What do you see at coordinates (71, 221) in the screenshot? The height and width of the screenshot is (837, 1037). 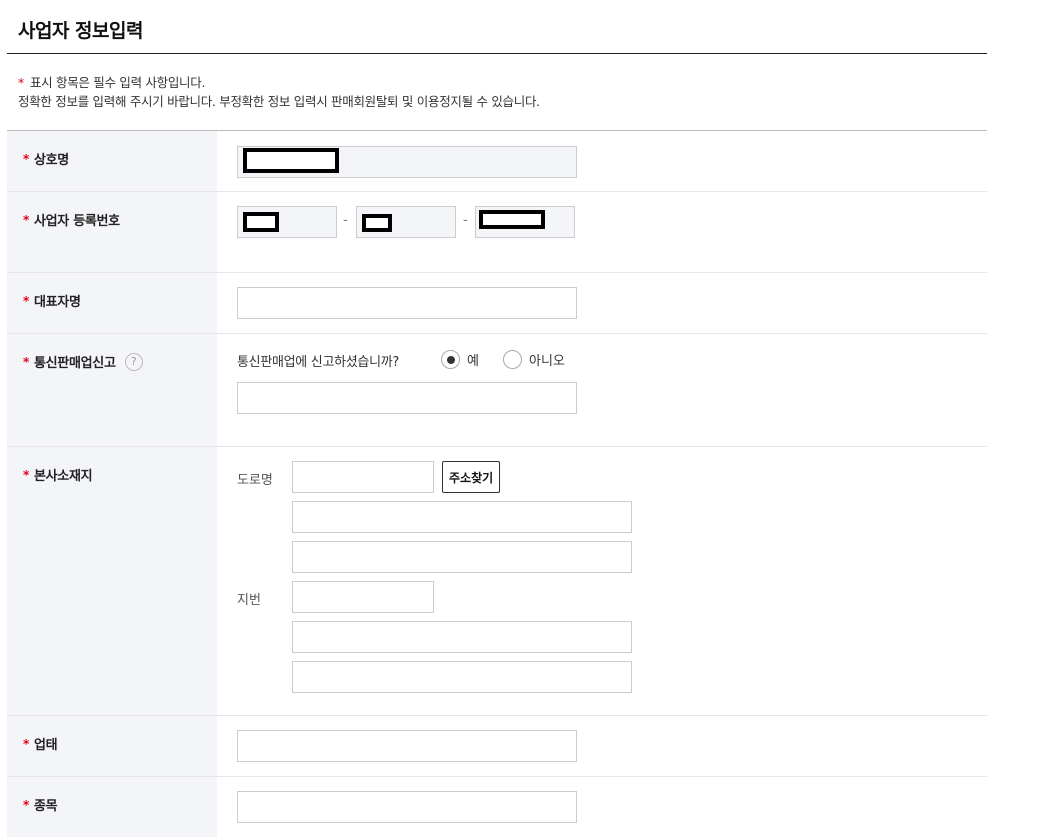 I see `business-number-label: * 사업자 등록번호` at bounding box center [71, 221].